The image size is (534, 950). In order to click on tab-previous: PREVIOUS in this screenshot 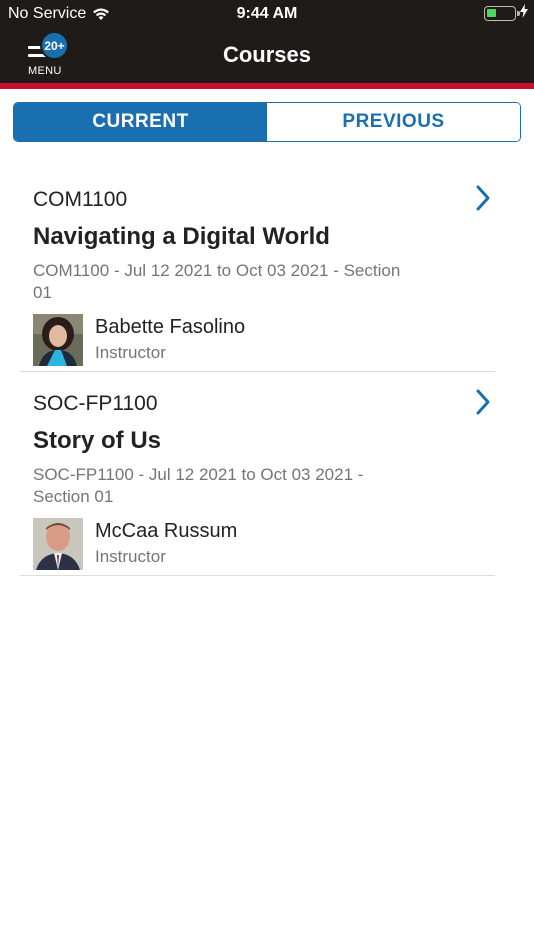, I will do `click(393, 122)`.